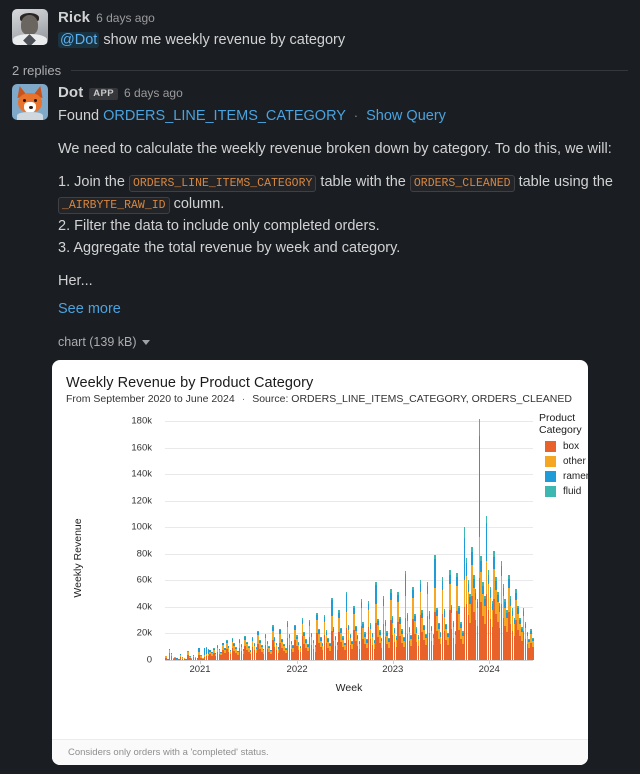 The width and height of the screenshot is (640, 774). I want to click on root-message-body: show me weekly revenue by category, so click(224, 40).